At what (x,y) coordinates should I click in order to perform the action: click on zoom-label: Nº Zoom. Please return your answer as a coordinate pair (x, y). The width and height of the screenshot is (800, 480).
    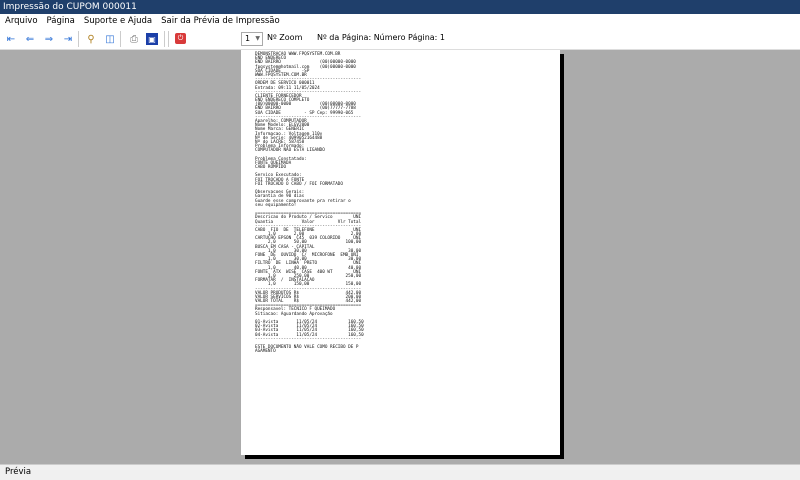
    Looking at the image, I should click on (285, 37).